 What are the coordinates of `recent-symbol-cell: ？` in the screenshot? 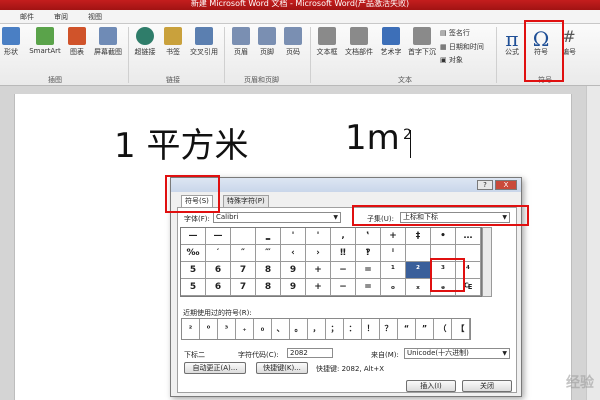 It's located at (389, 329).